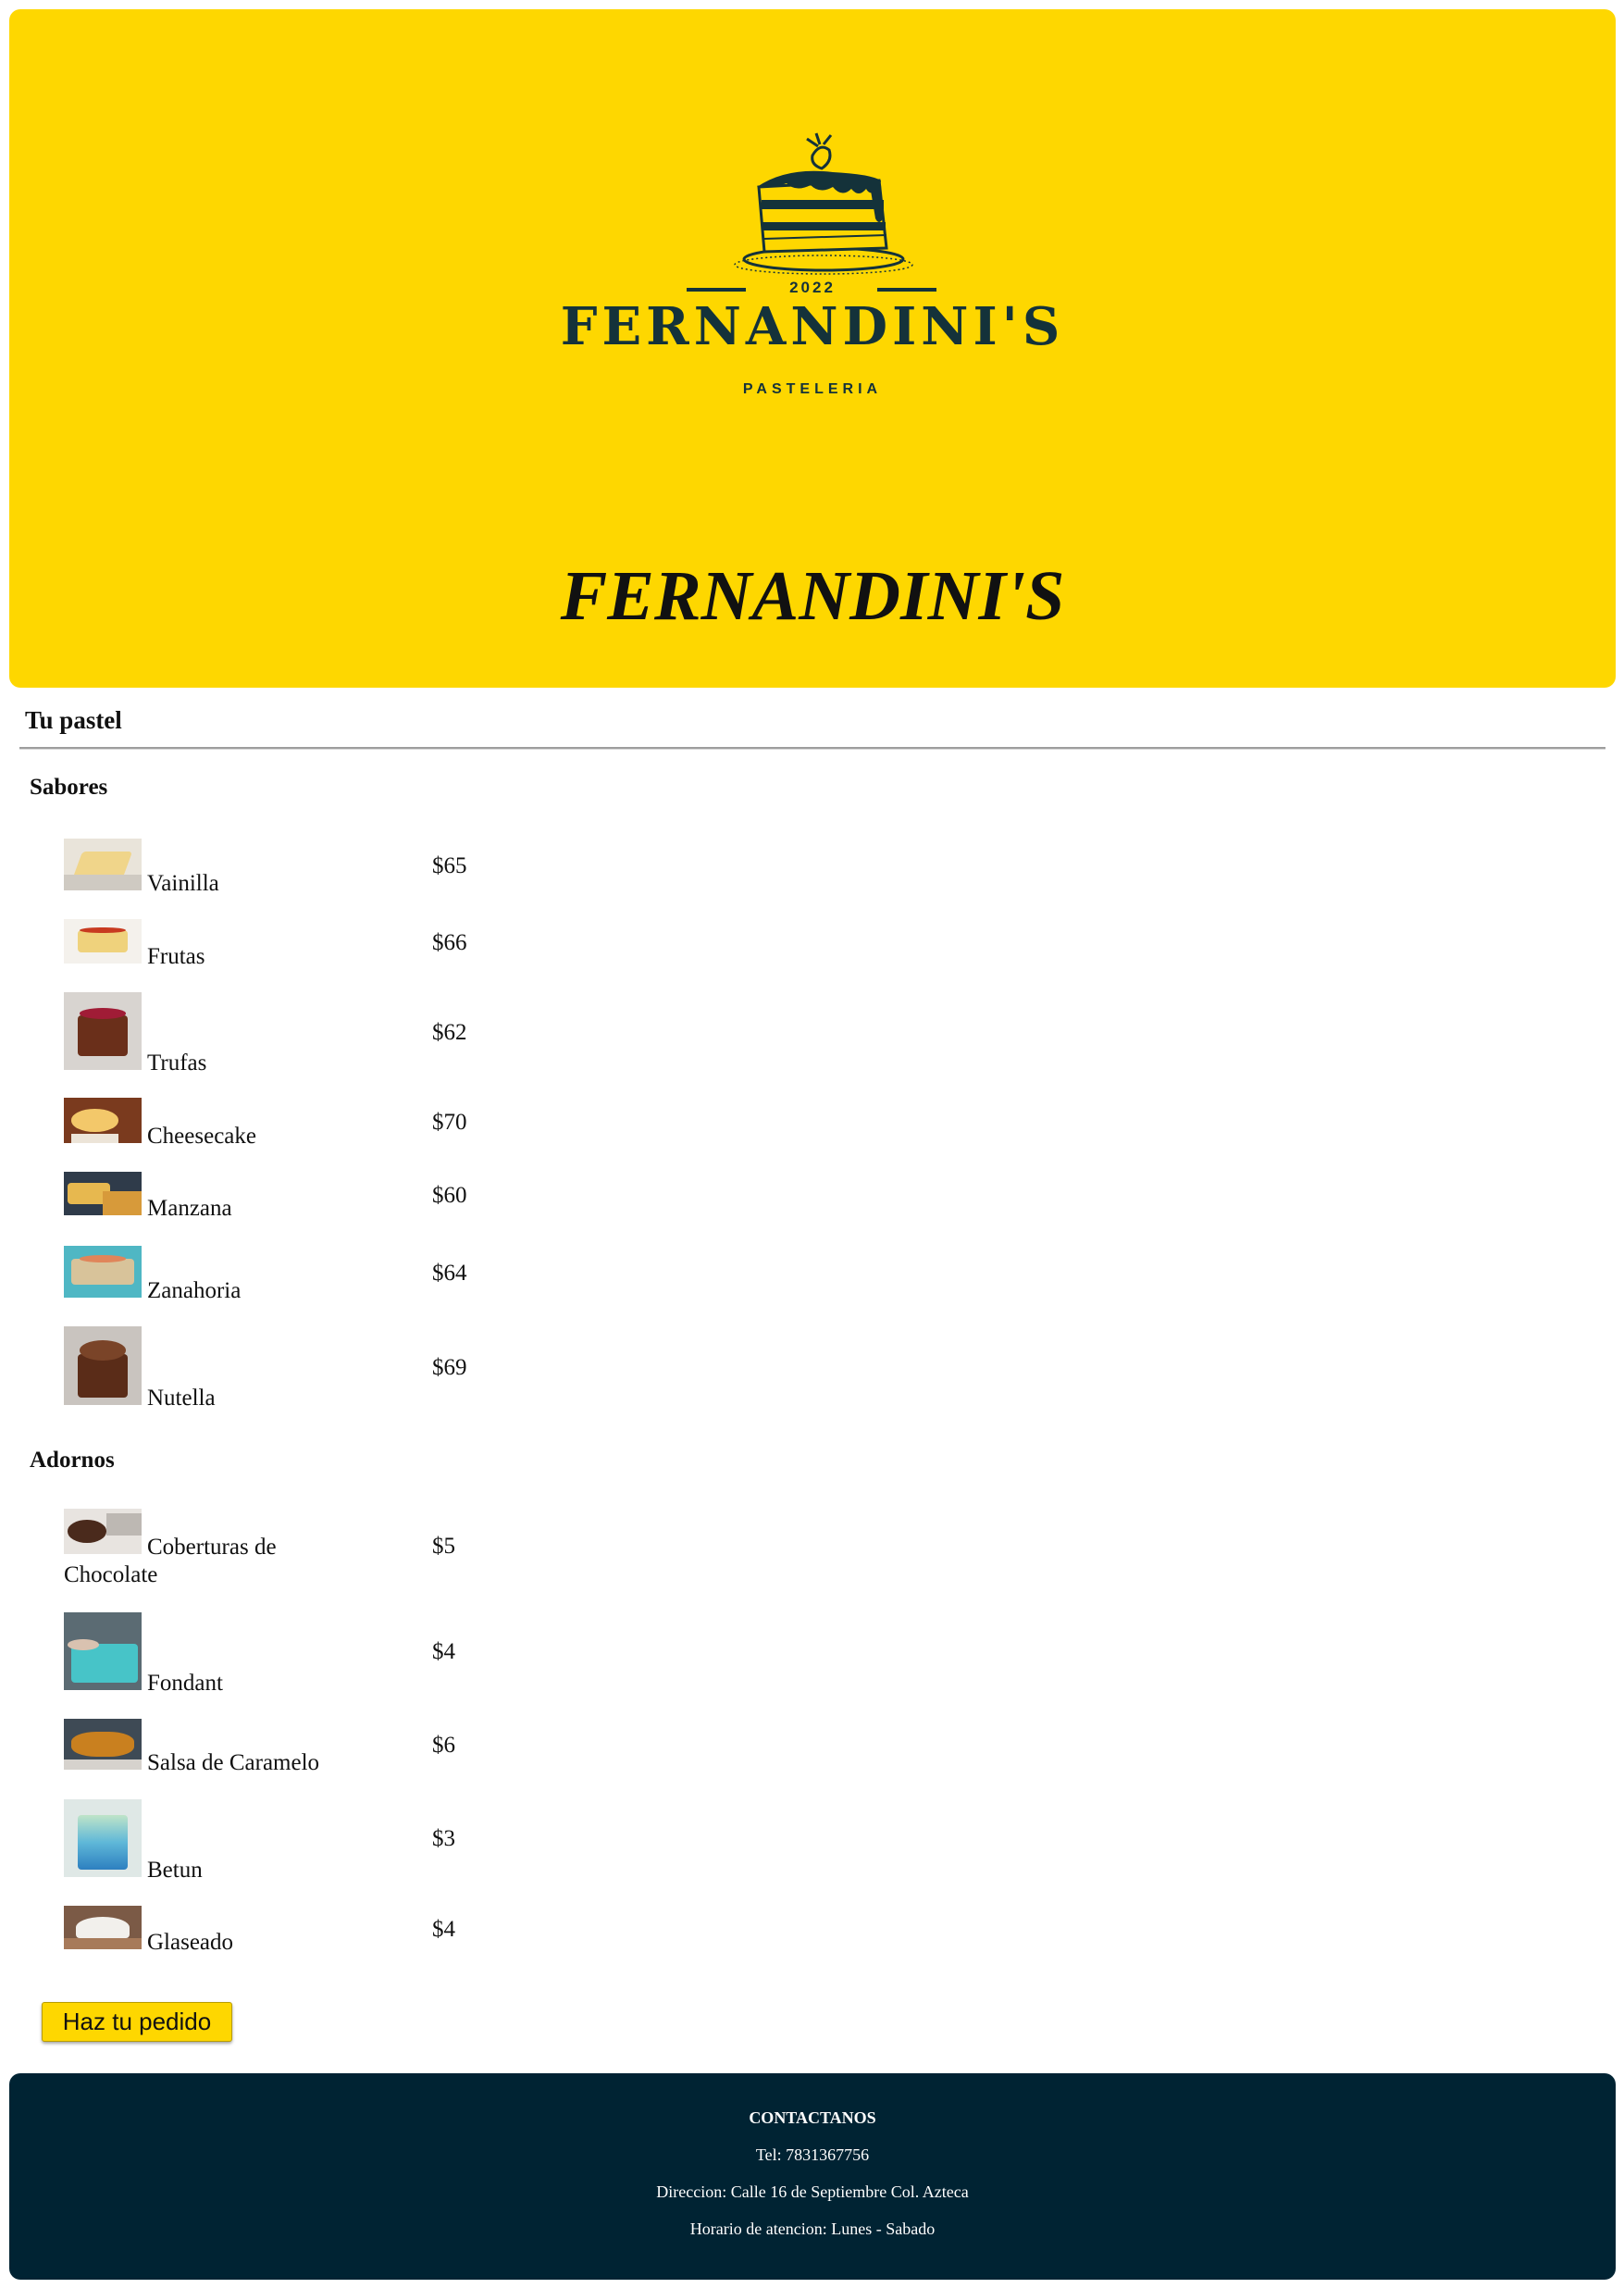  I want to click on topping-label: Salsa de Caramelo, so click(233, 1762).